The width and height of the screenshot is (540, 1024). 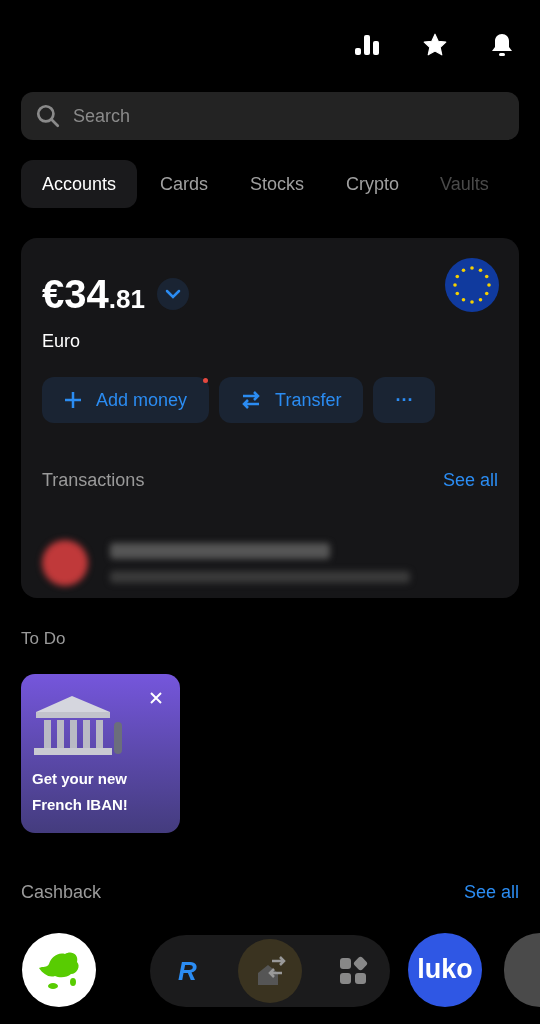 I want to click on tab: Accounts, so click(x=79, y=184).